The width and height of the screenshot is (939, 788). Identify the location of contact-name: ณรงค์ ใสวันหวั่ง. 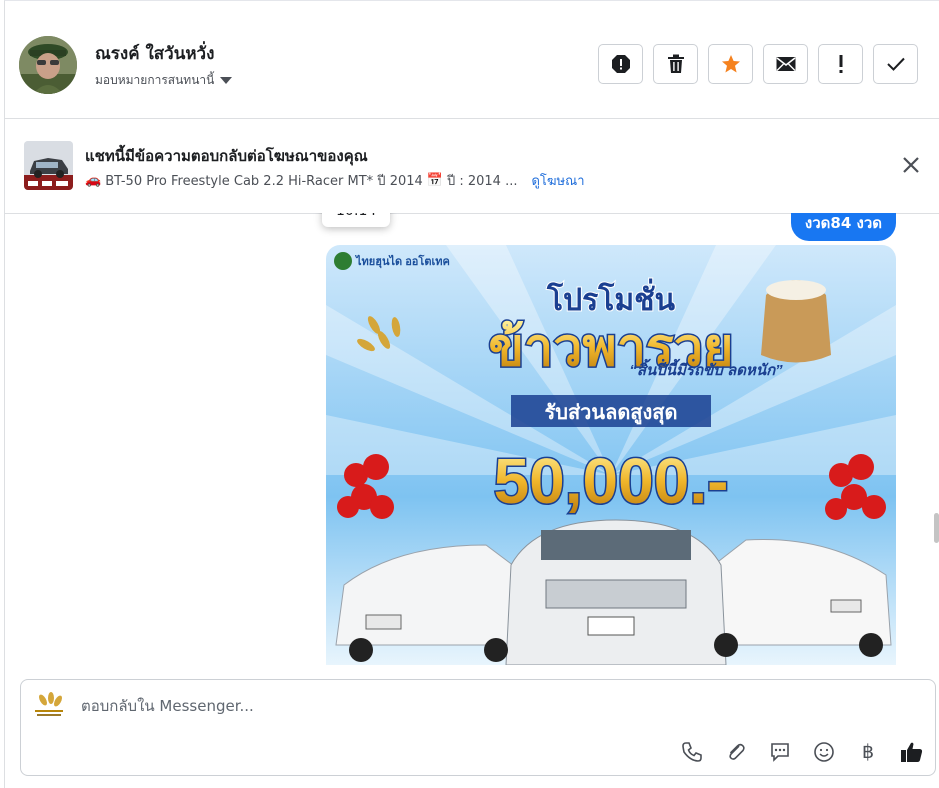
(155, 54).